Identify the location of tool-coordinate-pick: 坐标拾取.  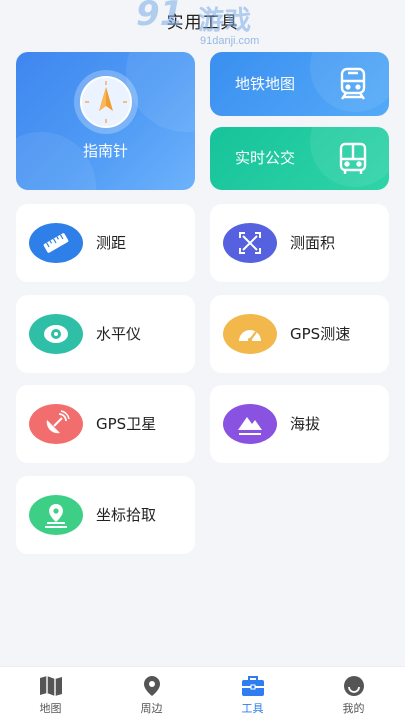
(105, 515).